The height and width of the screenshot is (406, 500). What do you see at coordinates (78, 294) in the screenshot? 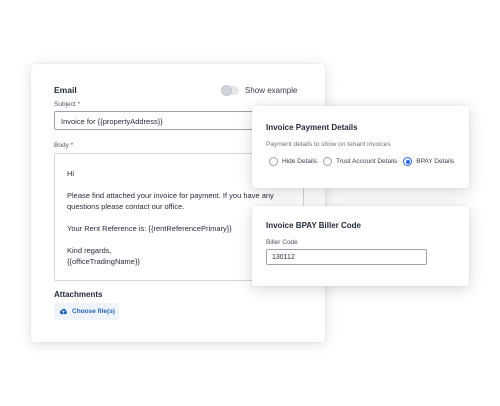
I see `attachments-title: Attachments` at bounding box center [78, 294].